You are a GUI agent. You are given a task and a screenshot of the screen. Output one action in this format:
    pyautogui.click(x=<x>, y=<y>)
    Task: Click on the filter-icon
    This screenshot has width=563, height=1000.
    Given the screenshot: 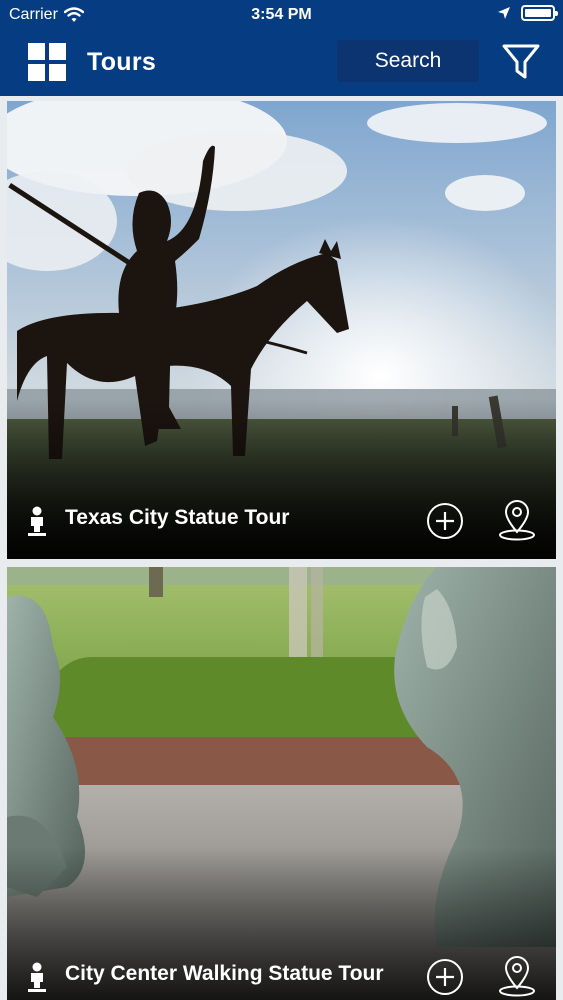 What is the action you would take?
    pyautogui.click(x=521, y=62)
    